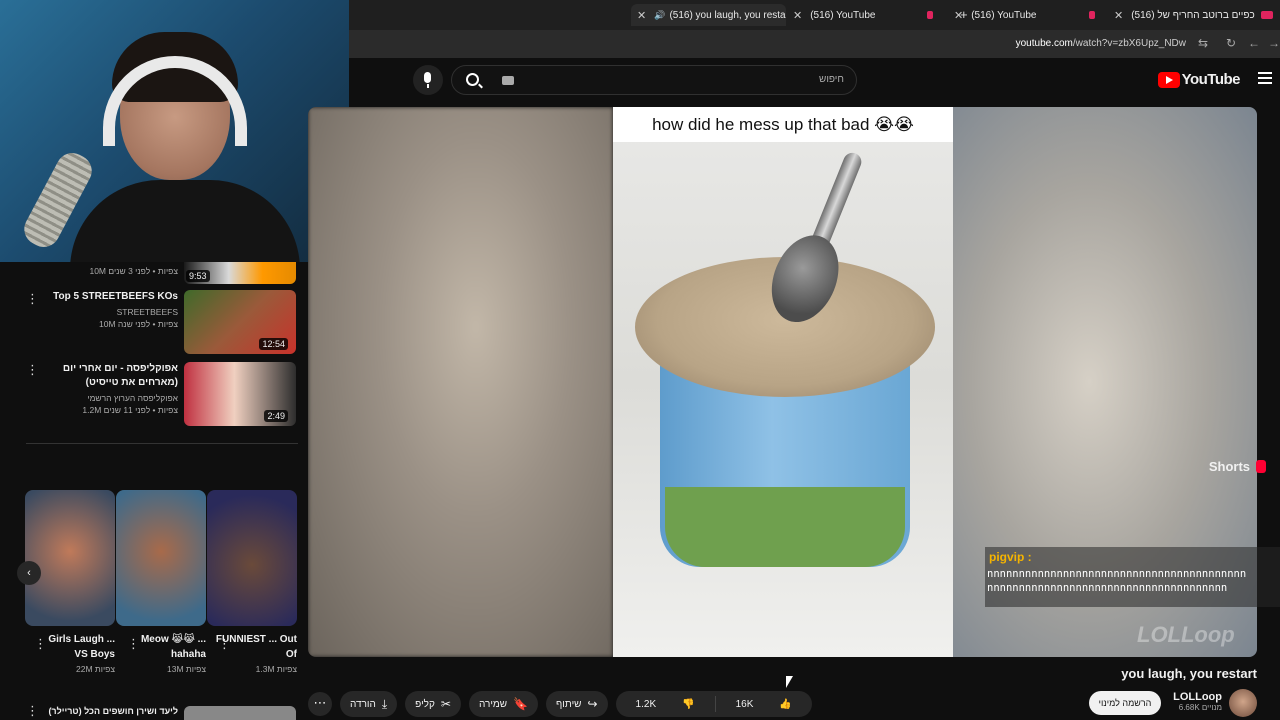  I want to click on shorts-heading: Shorts, so click(1237, 466).